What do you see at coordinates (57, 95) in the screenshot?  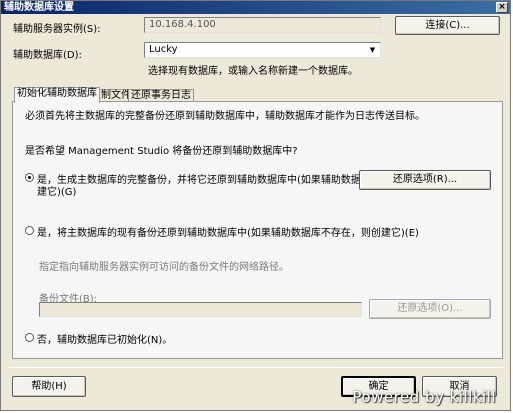 I see `tab-initialize-secondary: 初始化辅助数据库` at bounding box center [57, 95].